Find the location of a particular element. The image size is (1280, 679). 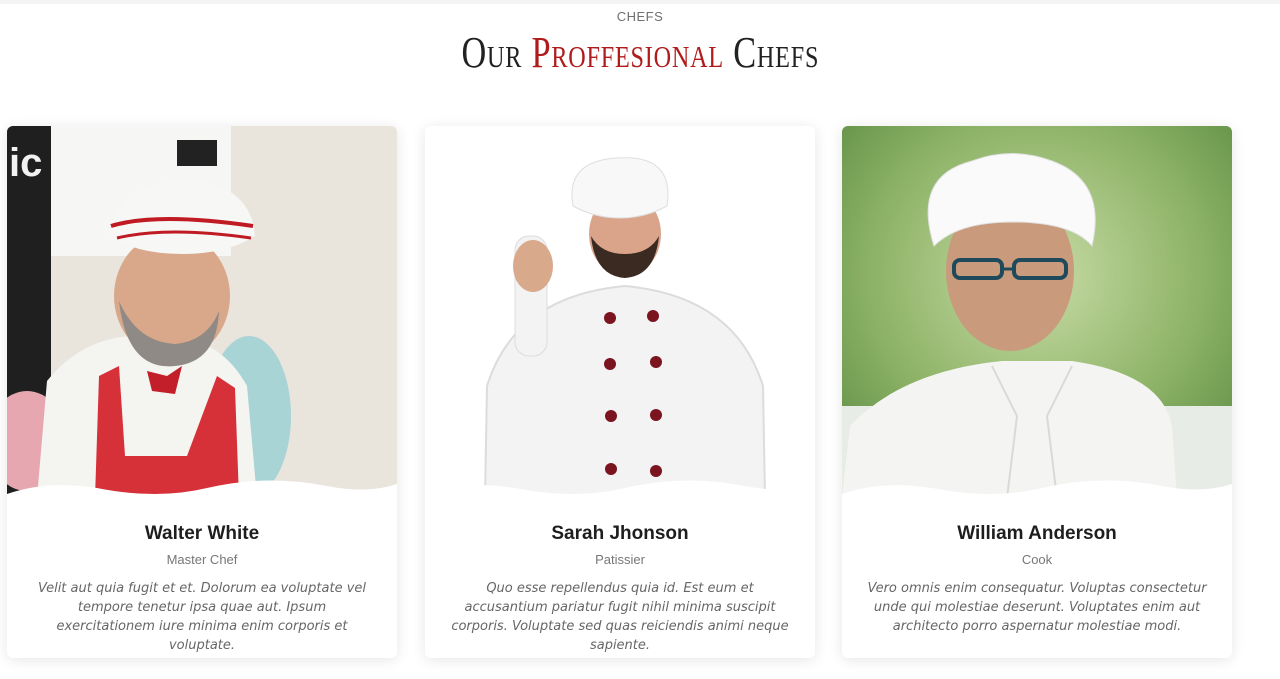

chef-name: Walter White is located at coordinates (202, 533).